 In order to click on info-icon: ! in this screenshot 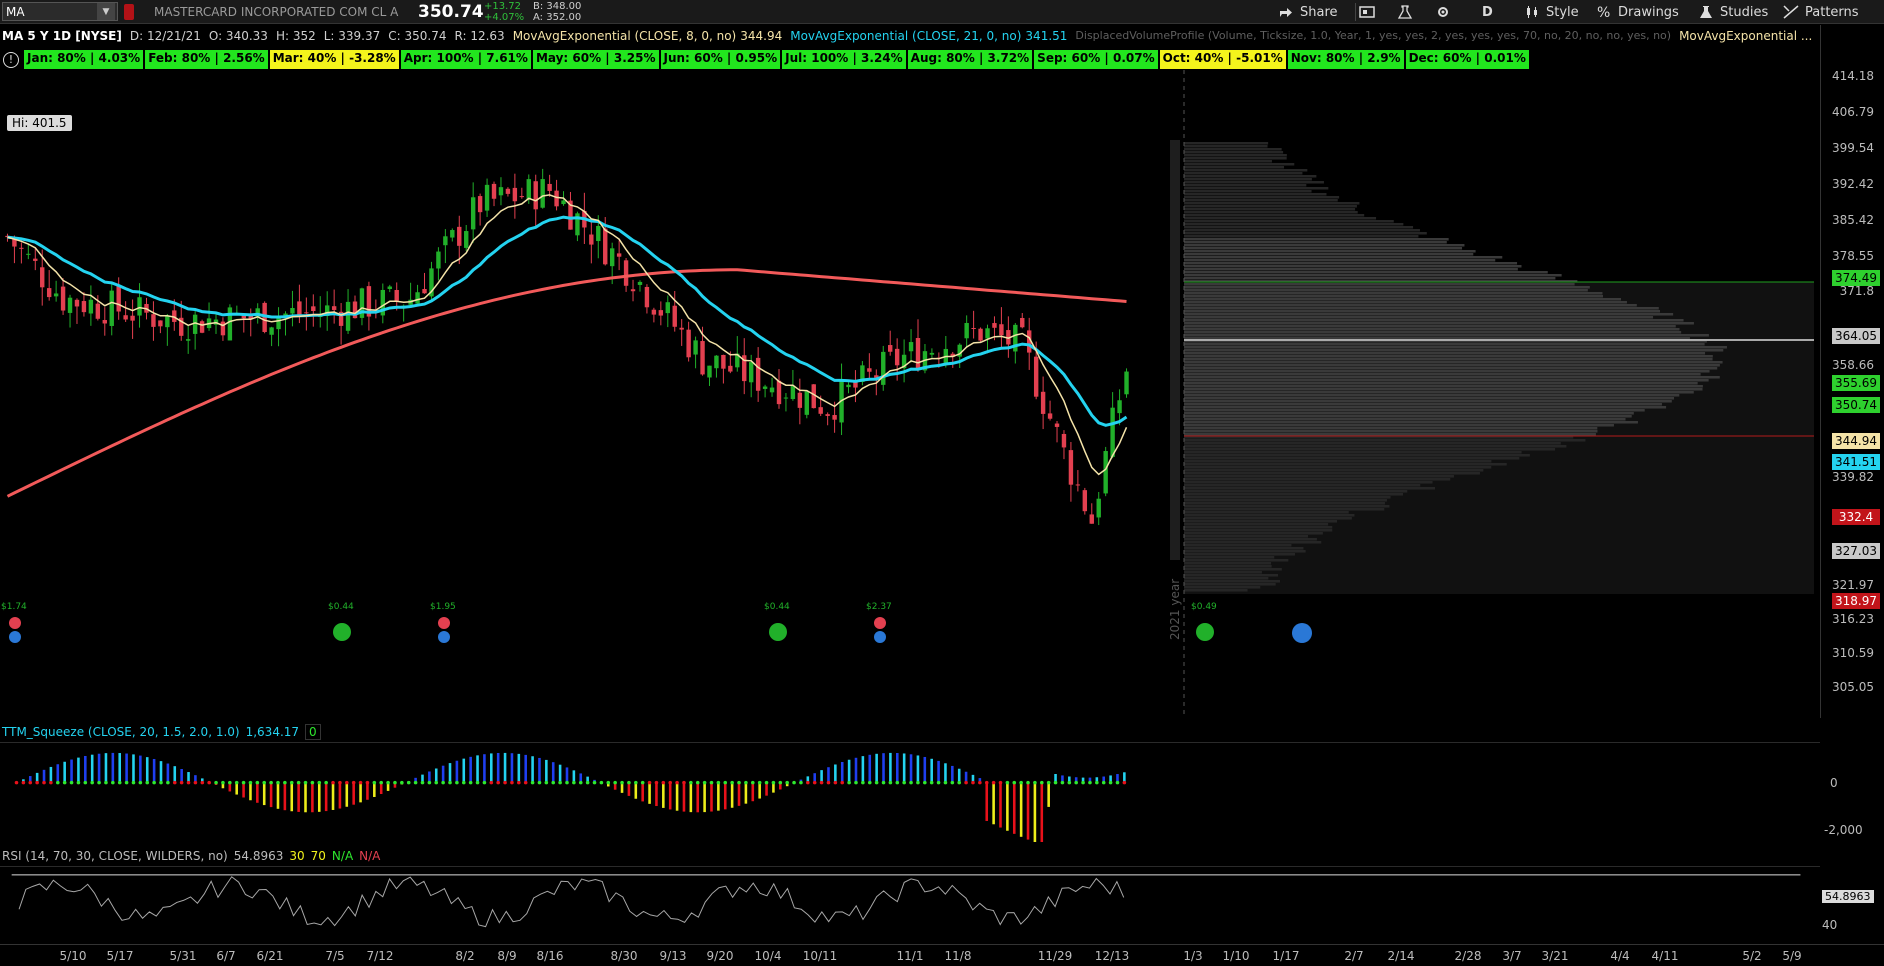, I will do `click(11, 59)`.